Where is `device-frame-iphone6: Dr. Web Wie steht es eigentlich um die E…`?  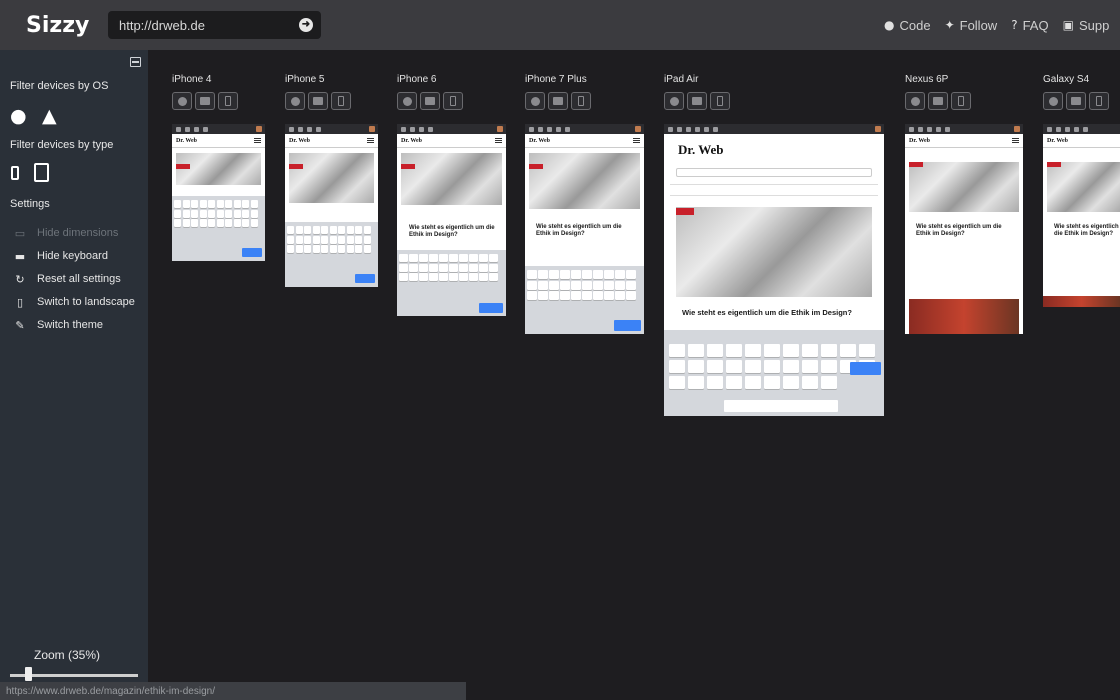 device-frame-iphone6: Dr. Web Wie steht es eigentlich um die E… is located at coordinates (451, 220).